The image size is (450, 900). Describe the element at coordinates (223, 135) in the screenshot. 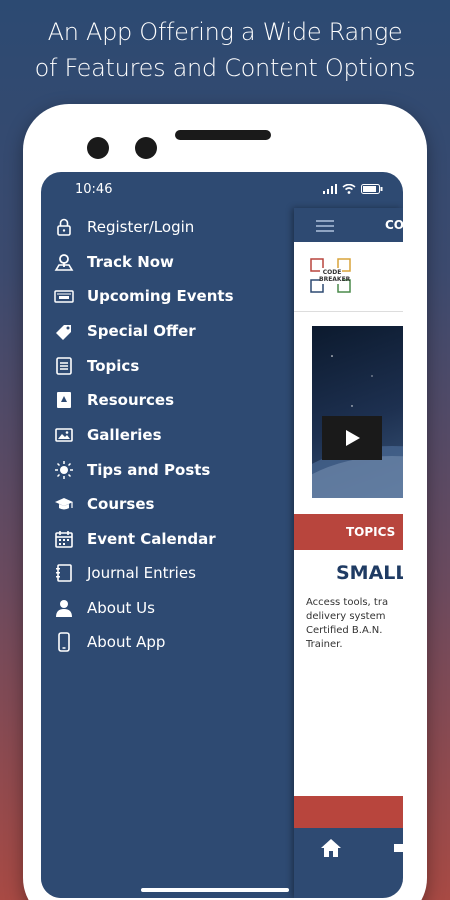

I see `speaker-grille` at that location.